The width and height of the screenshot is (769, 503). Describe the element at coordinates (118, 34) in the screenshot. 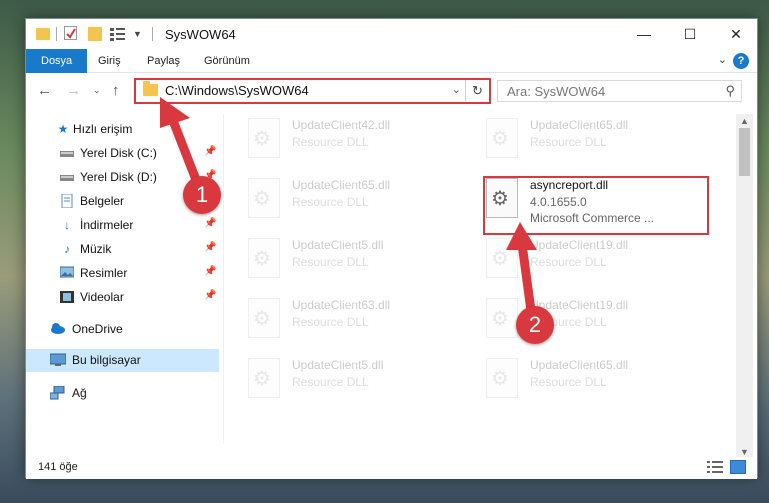

I see `view-options-icon` at that location.